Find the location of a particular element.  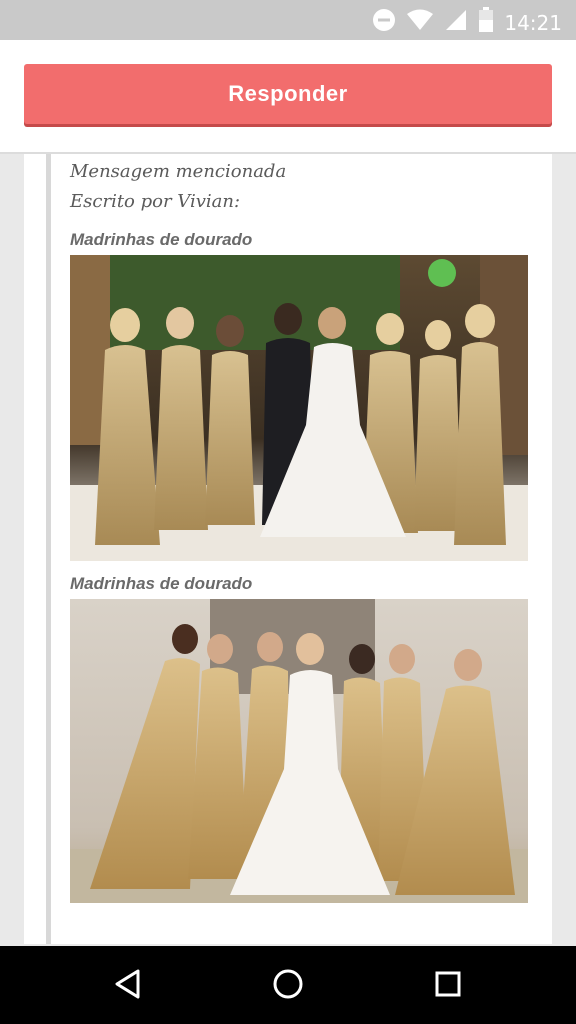

back-icon is located at coordinates (128, 986).